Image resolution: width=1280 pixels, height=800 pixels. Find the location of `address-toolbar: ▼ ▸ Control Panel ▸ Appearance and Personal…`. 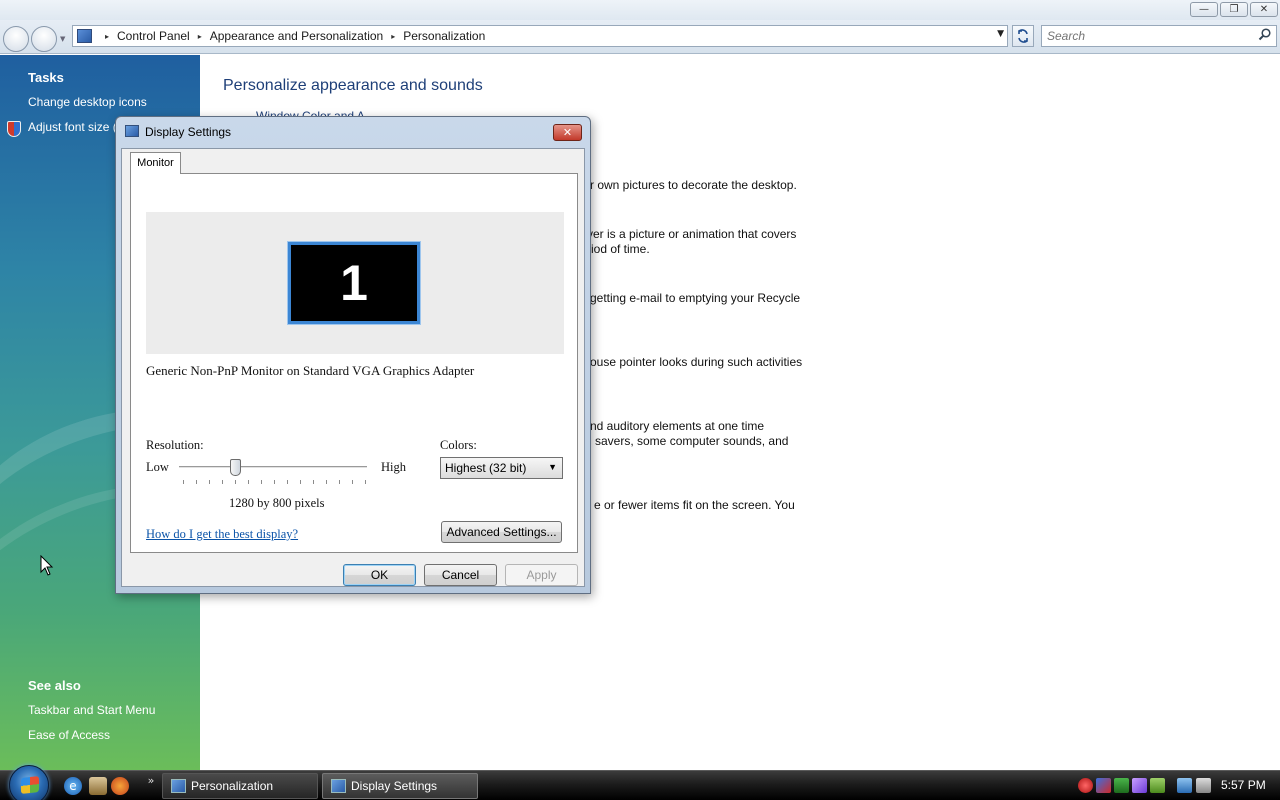

address-toolbar: ▼ ▸ Control Panel ▸ Appearance and Personal… is located at coordinates (640, 37).